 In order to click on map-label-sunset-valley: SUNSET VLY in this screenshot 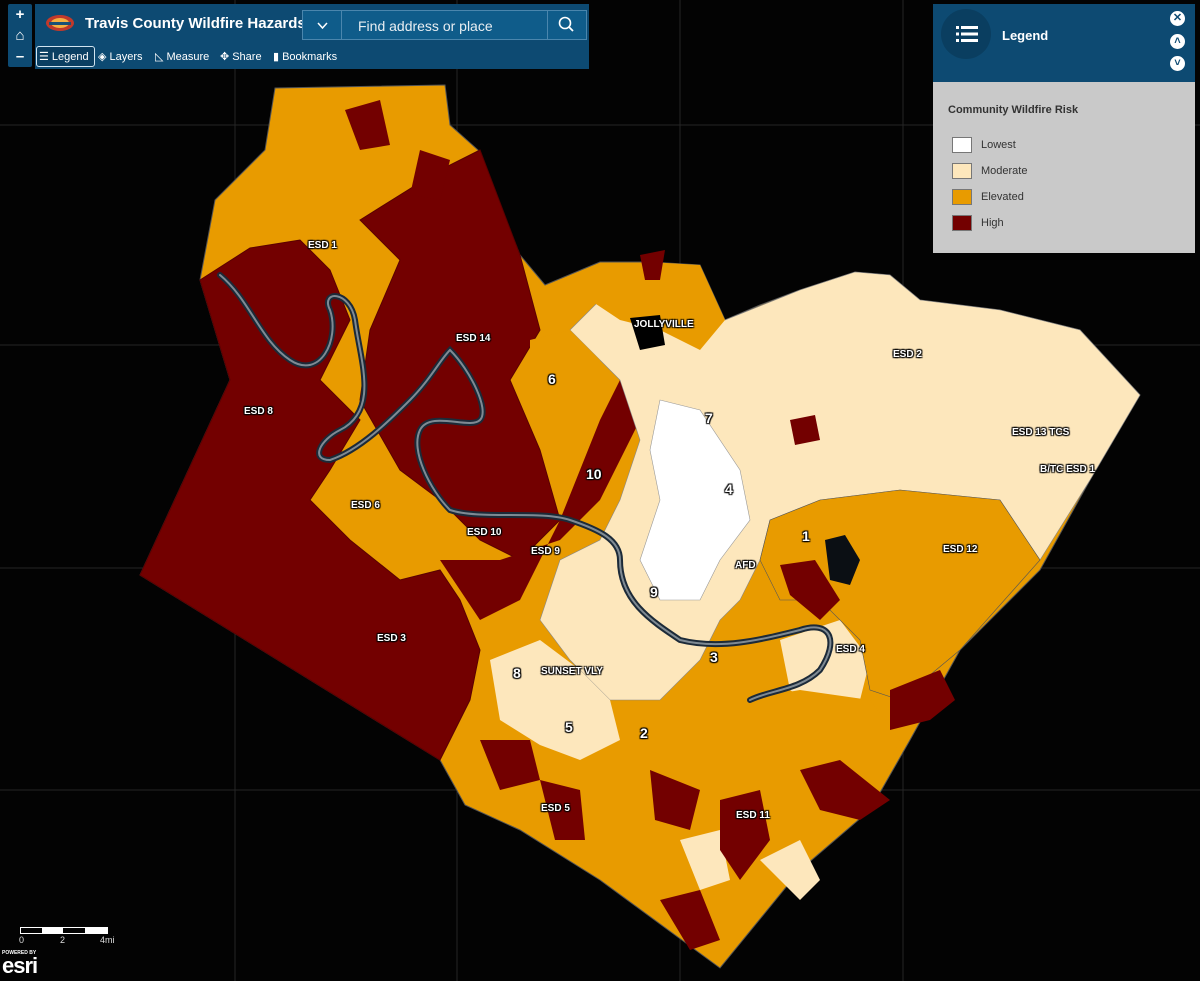, I will do `click(572, 671)`.